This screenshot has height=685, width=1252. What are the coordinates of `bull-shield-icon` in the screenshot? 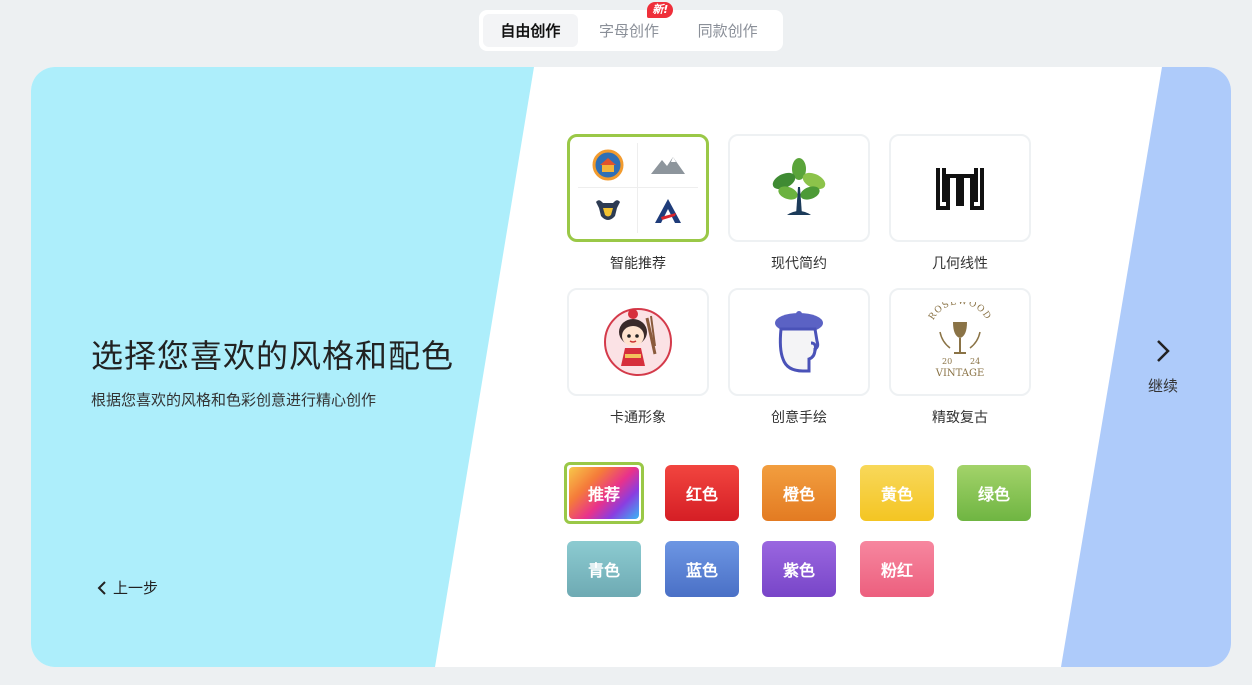 It's located at (607, 209).